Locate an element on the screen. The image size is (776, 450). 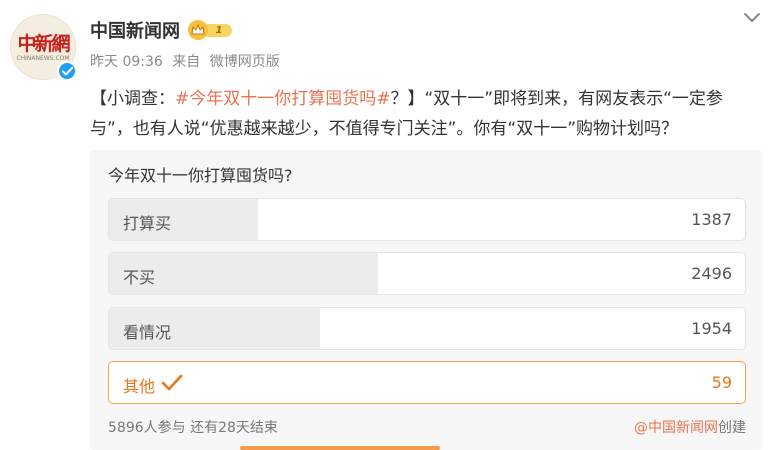
crown-icon is located at coordinates (198, 30).